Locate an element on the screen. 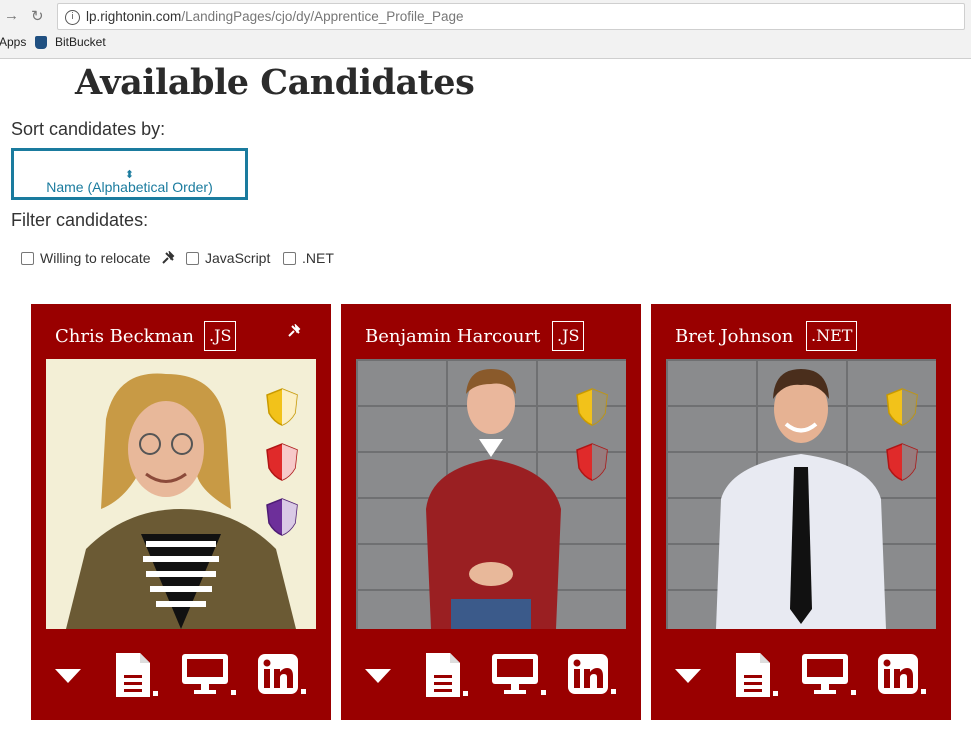 Image resolution: width=971 pixels, height=729 pixels. filter-javascript-checkbox is located at coordinates (192, 258).